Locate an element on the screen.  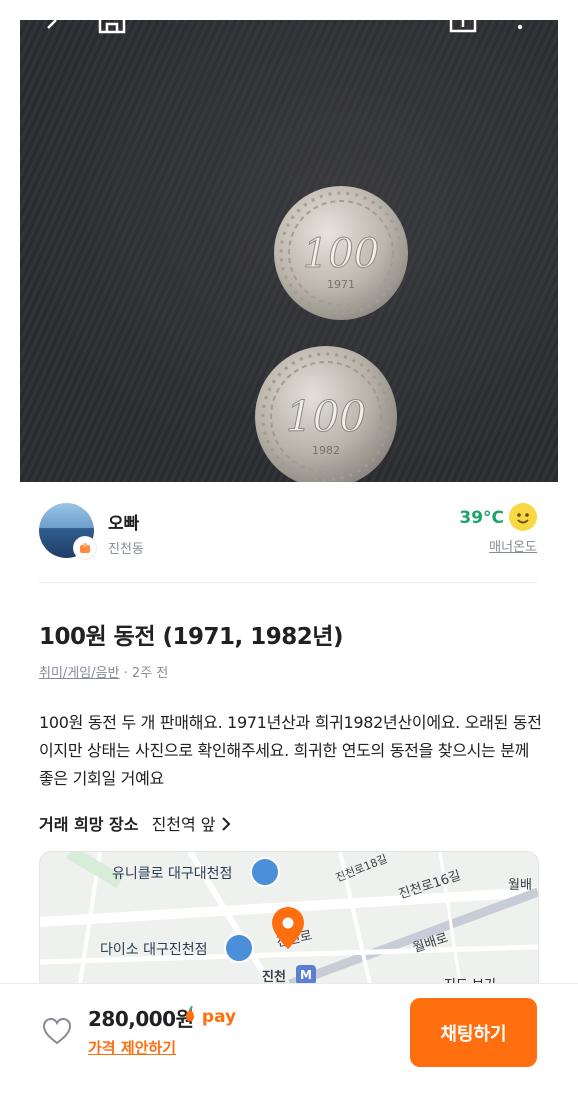
smile-face-icon is located at coordinates (523, 517).